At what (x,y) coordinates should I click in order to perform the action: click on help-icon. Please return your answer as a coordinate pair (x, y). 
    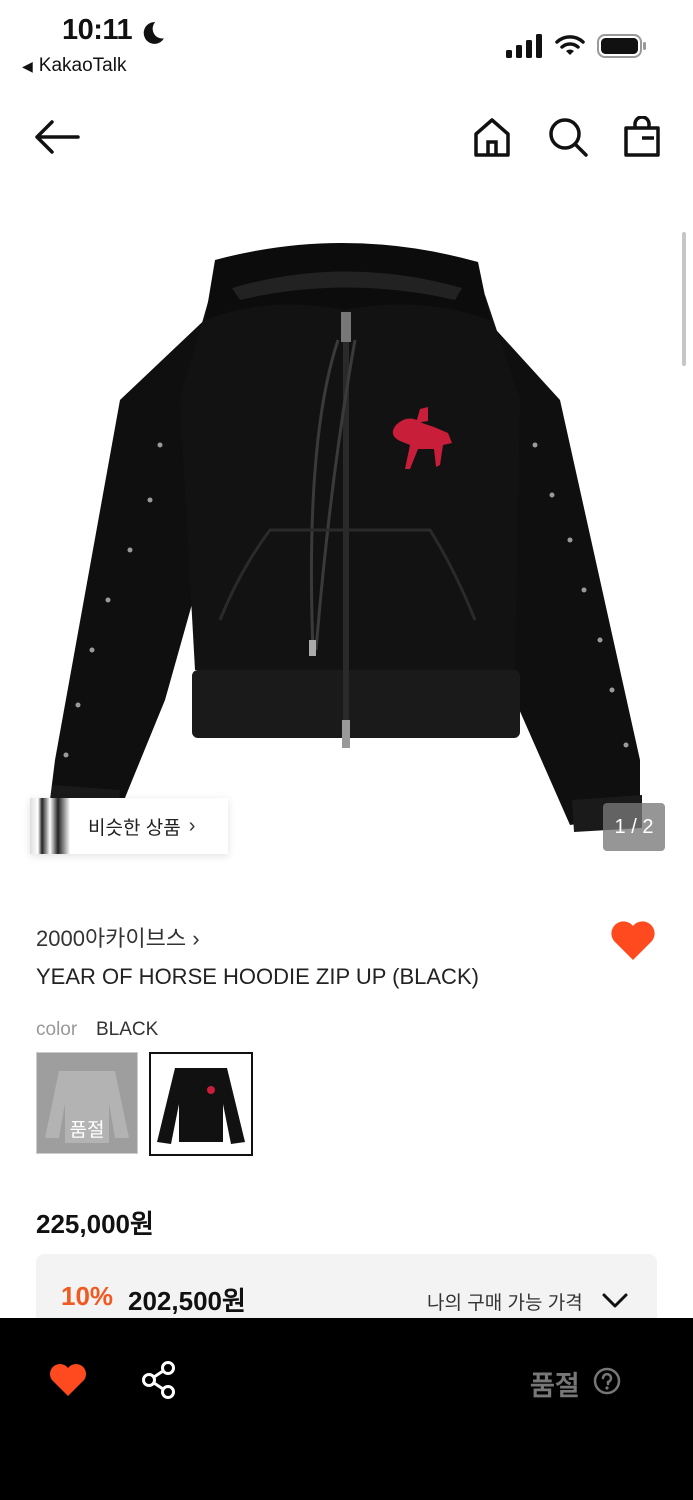
    Looking at the image, I should click on (607, 1381).